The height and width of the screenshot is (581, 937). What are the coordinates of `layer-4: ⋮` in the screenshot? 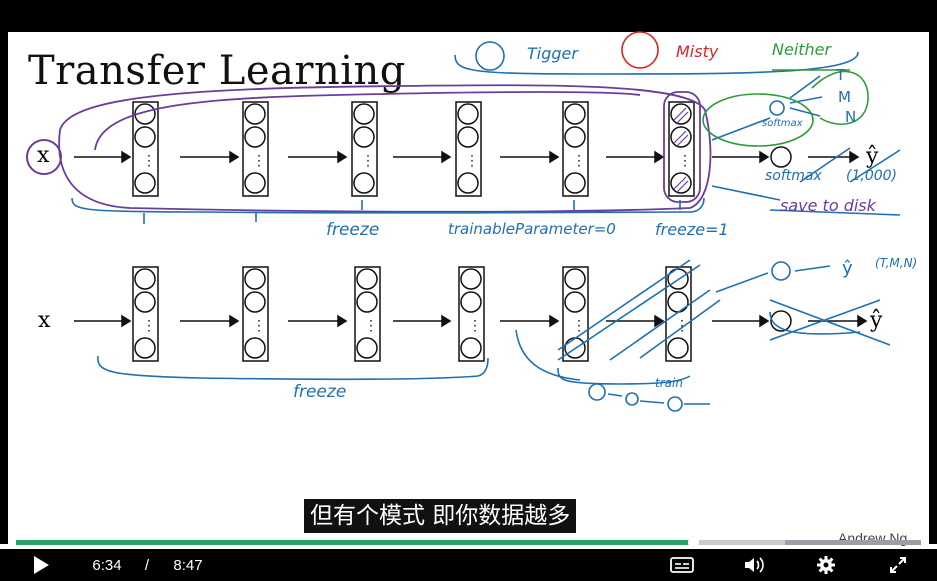 It's located at (468, 149).